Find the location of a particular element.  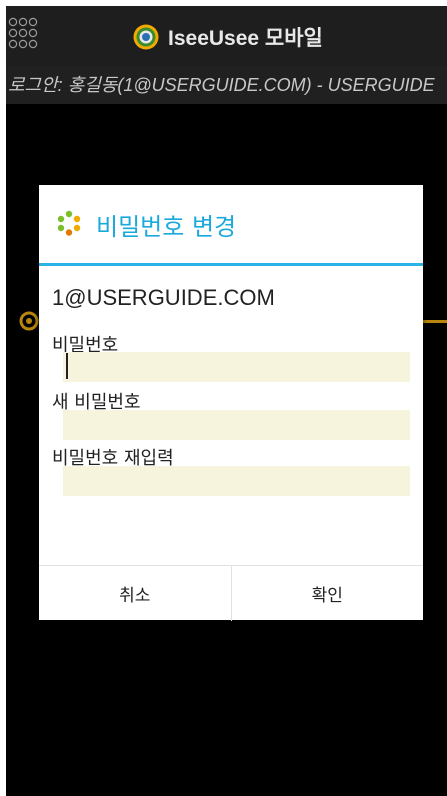

dialog-divider is located at coordinates (231, 264).